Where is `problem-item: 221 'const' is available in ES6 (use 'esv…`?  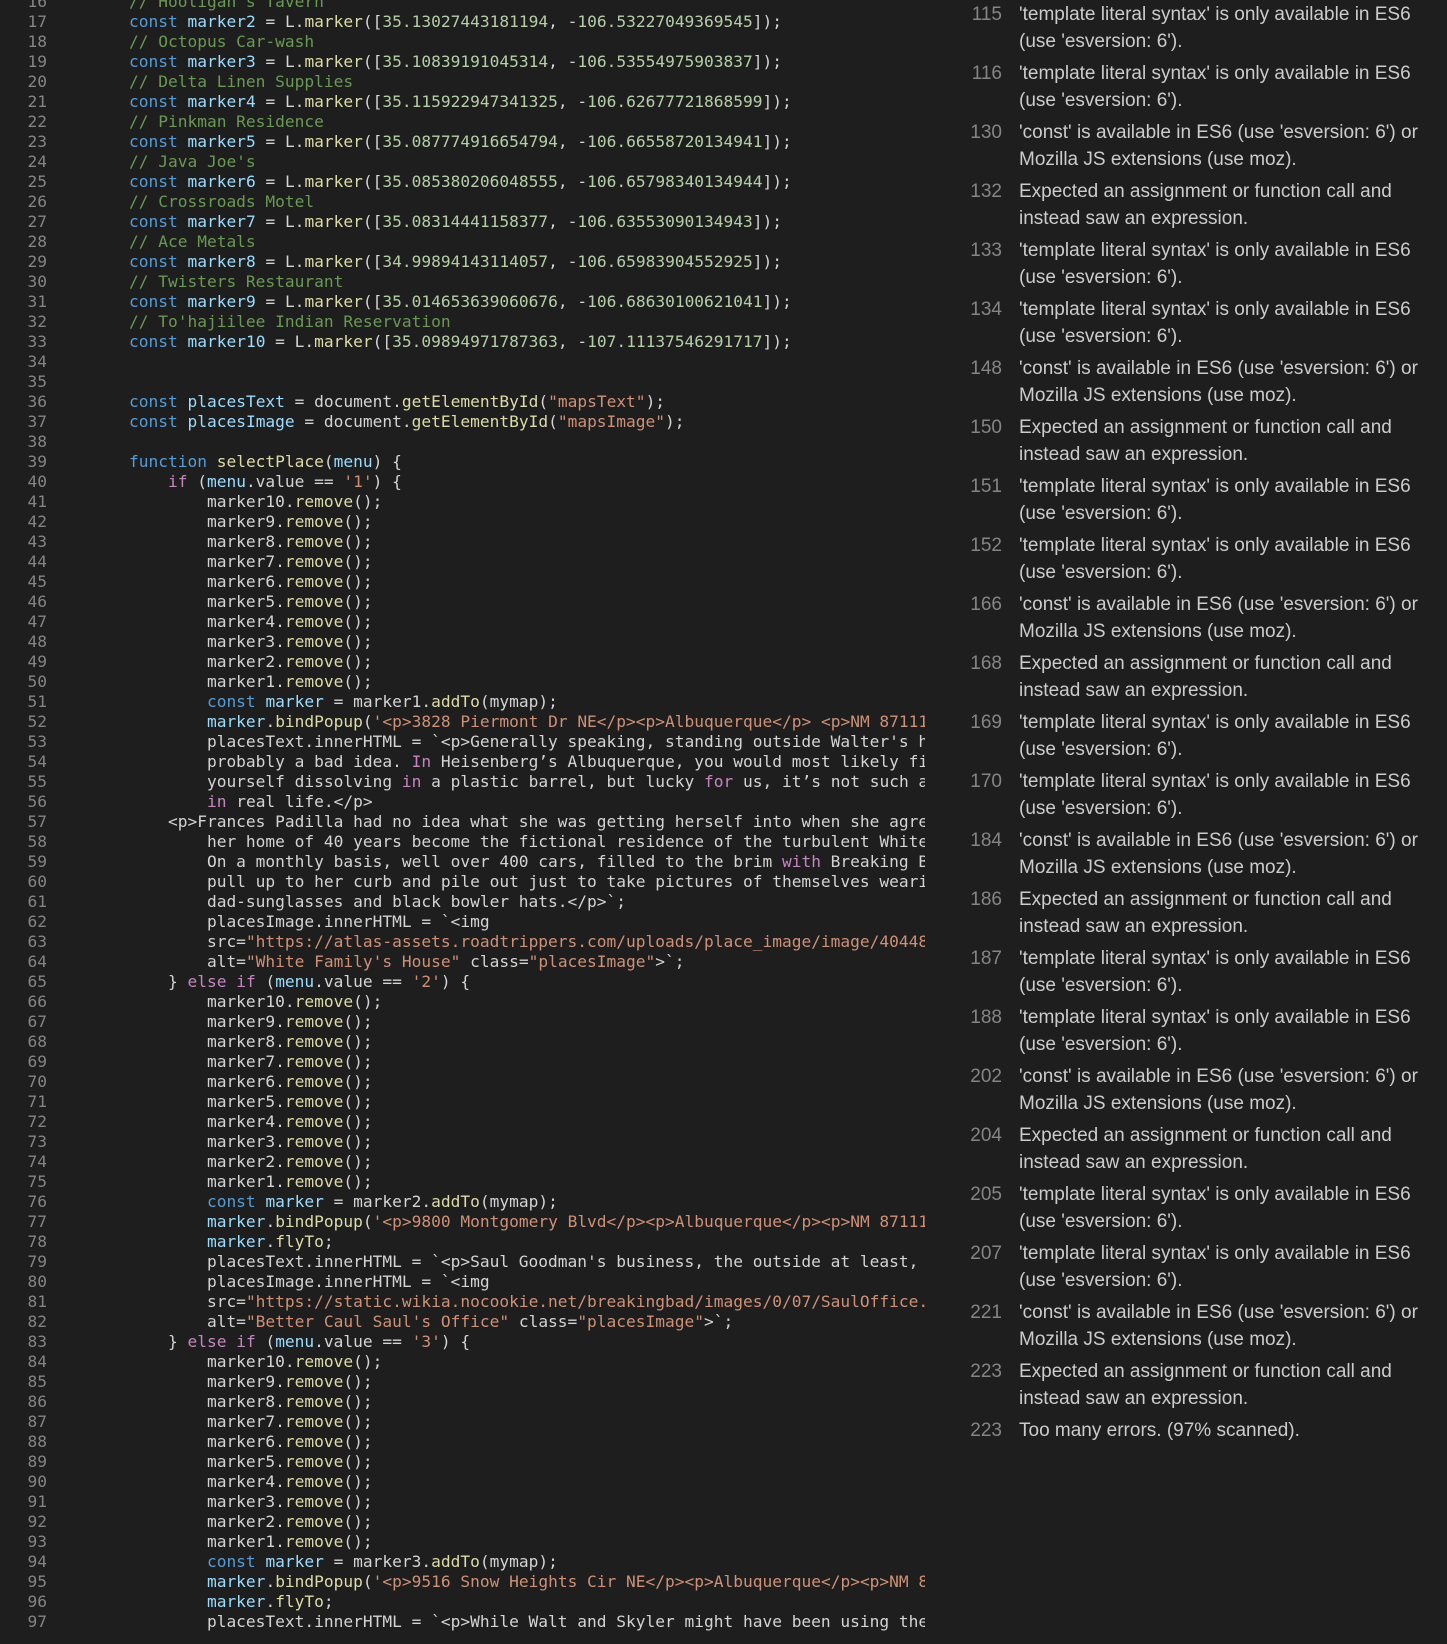
problem-item: 221 'const' is available in ES6 (use 'esv… is located at coordinates (1193, 1326).